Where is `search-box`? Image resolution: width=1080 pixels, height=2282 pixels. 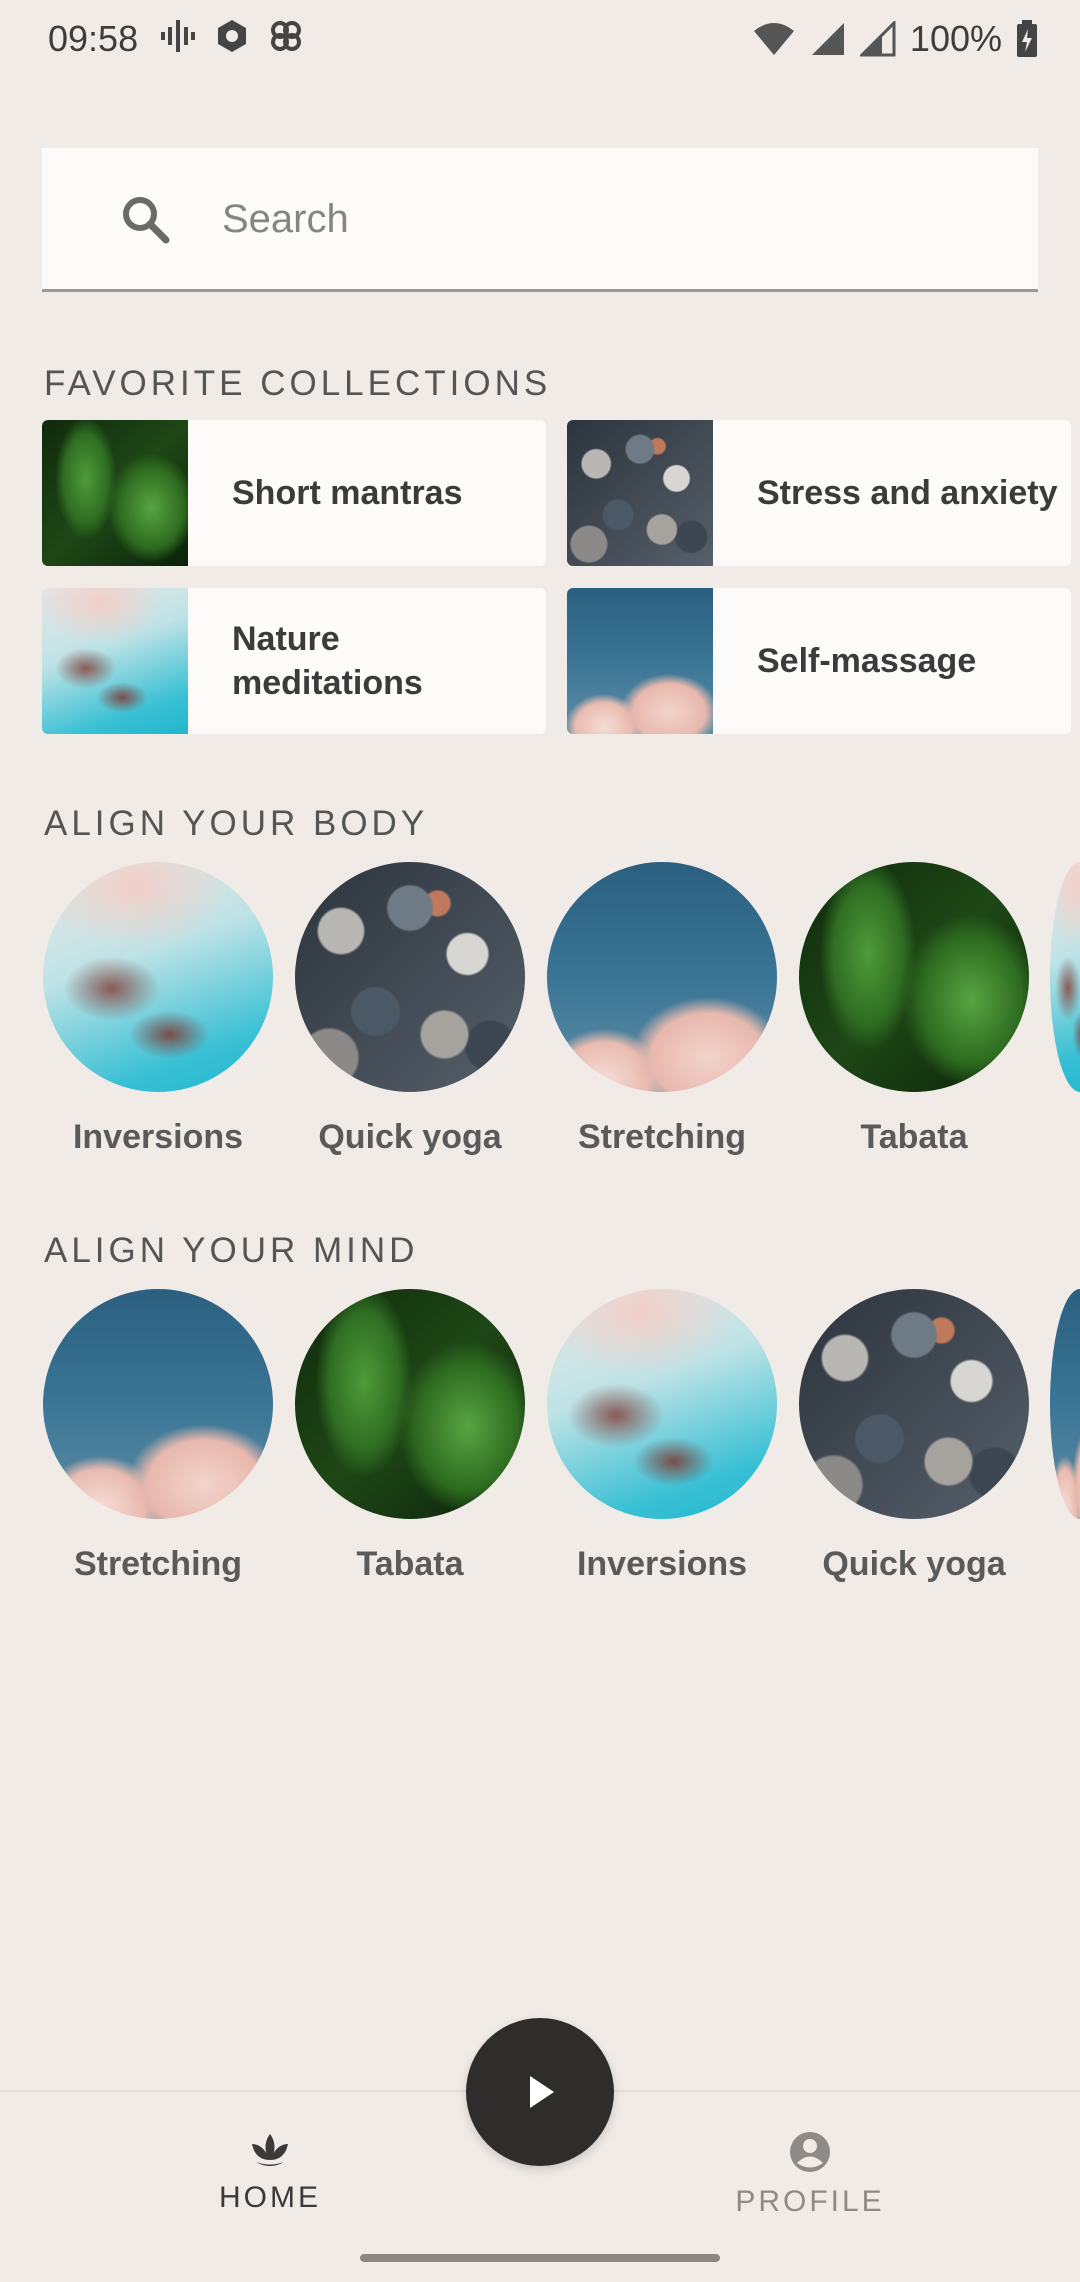
search-box is located at coordinates (540, 220).